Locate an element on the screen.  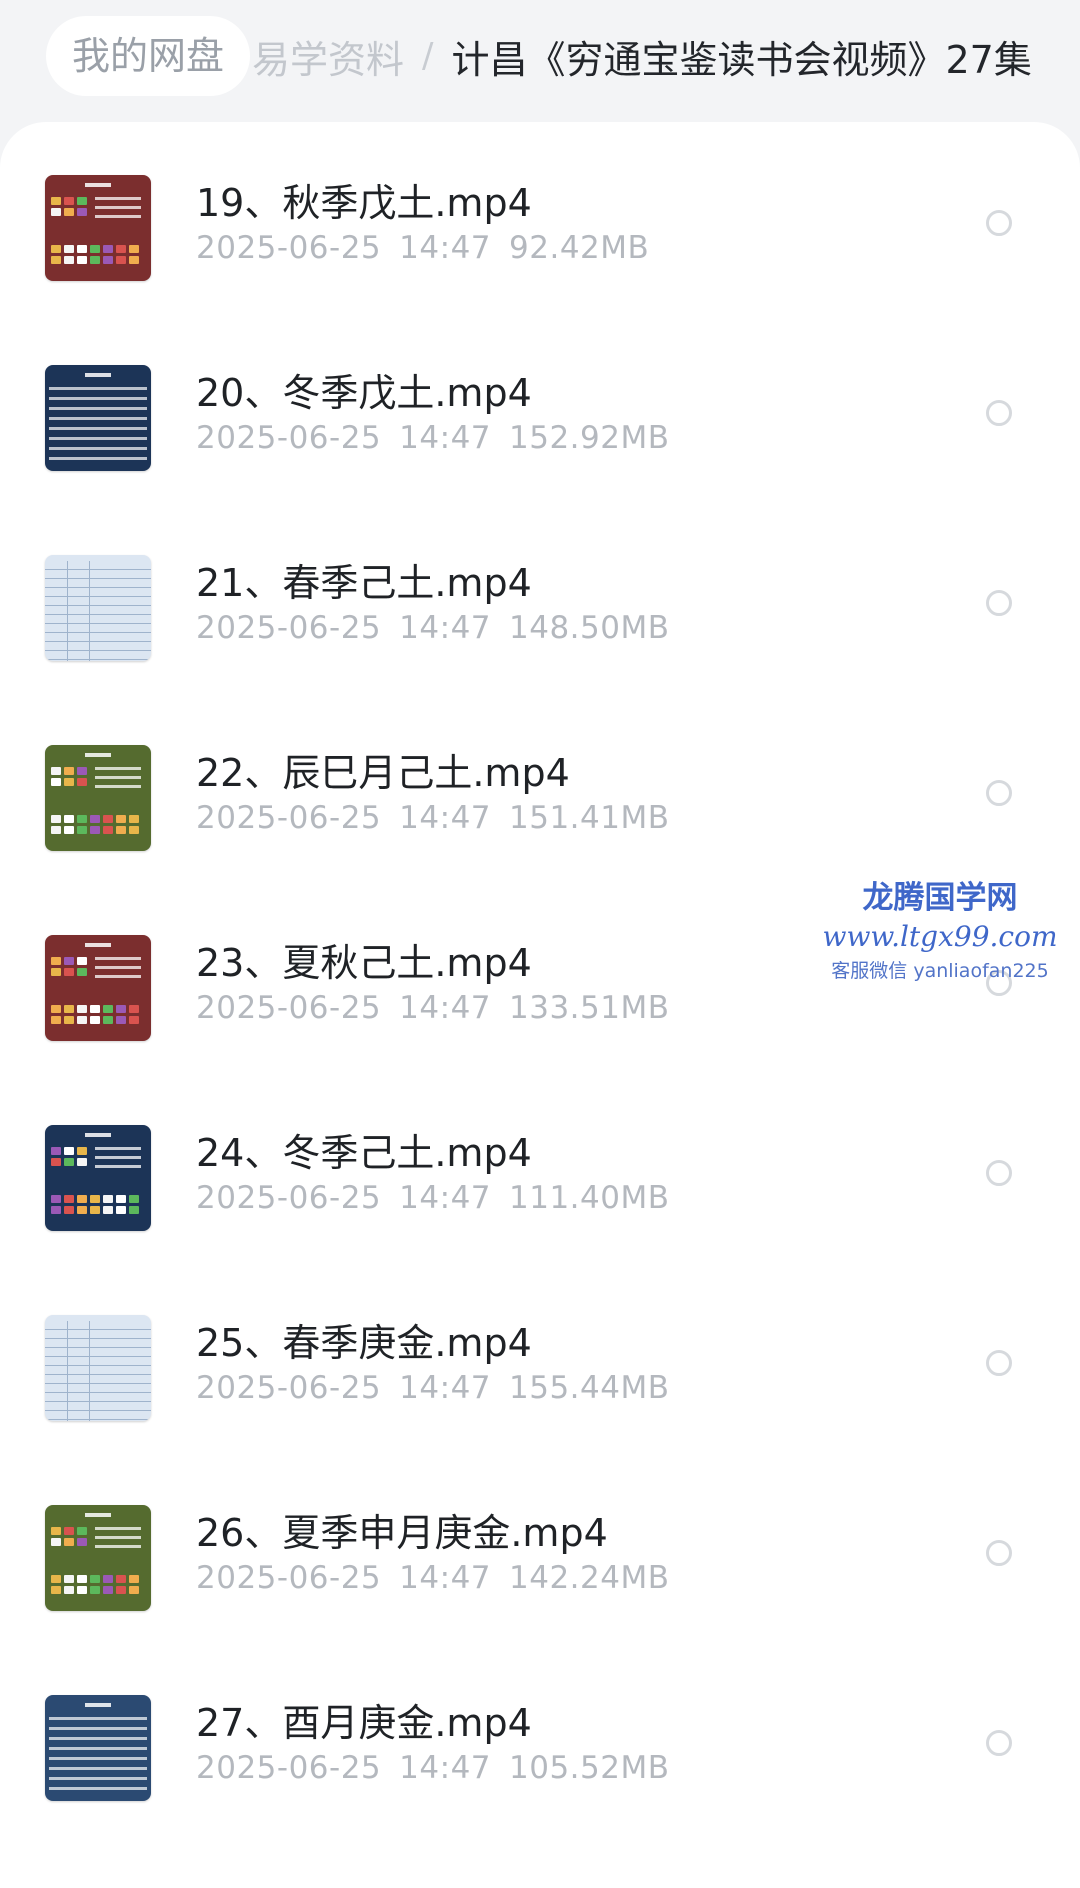
file-row: 21、春季己土.mp4 2025-06-25 14:47 148.50MB is located at coordinates (540, 597).